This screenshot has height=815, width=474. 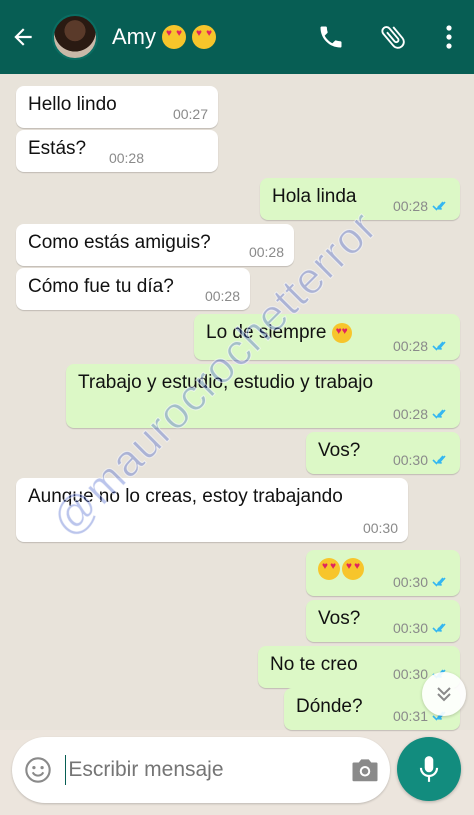 I want to click on message-bubble: Hello lindo 00:27, so click(x=117, y=107).